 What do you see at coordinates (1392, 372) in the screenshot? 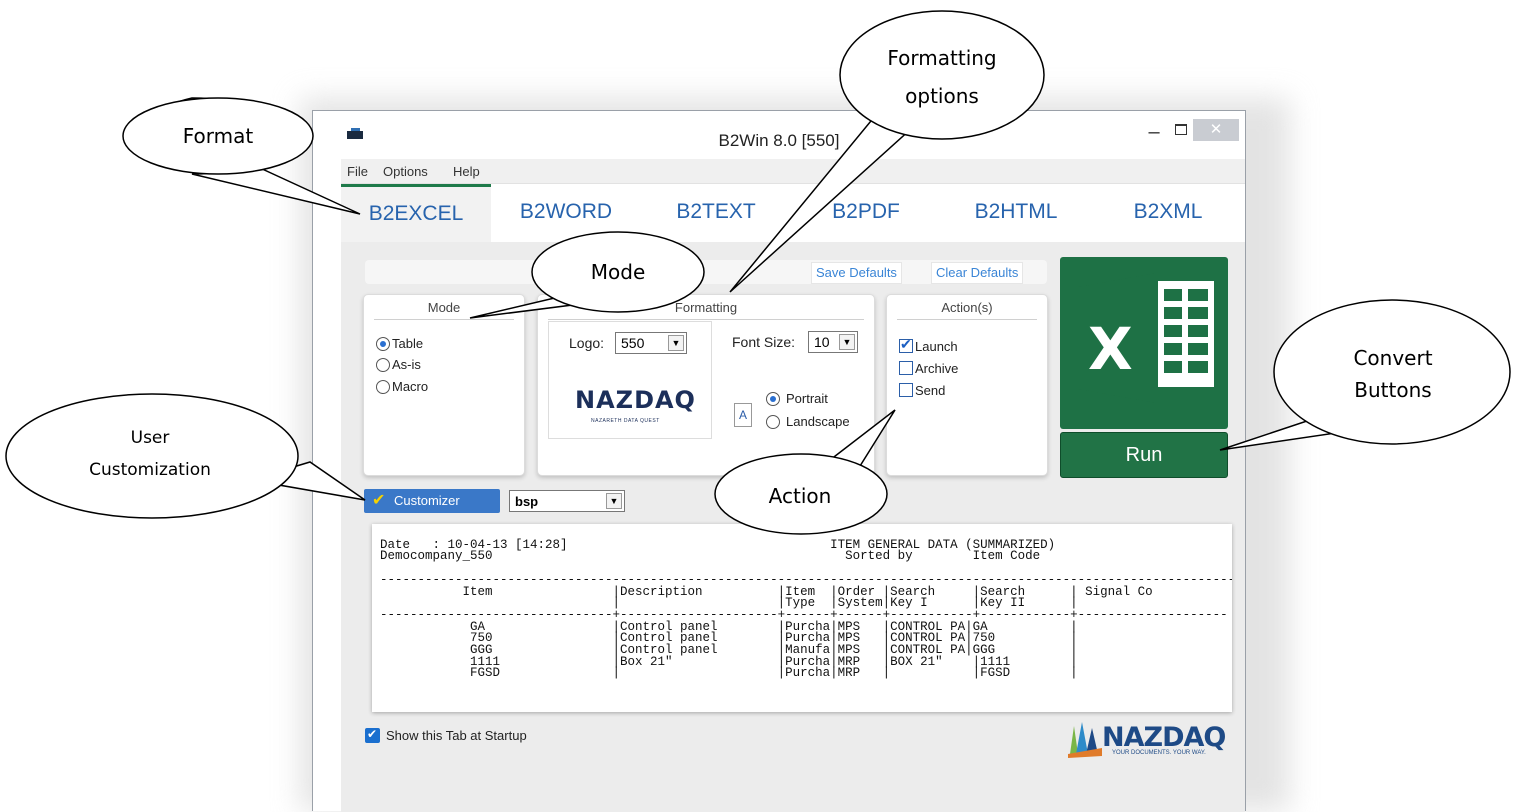
I see `convert-callout-ellipse` at bounding box center [1392, 372].